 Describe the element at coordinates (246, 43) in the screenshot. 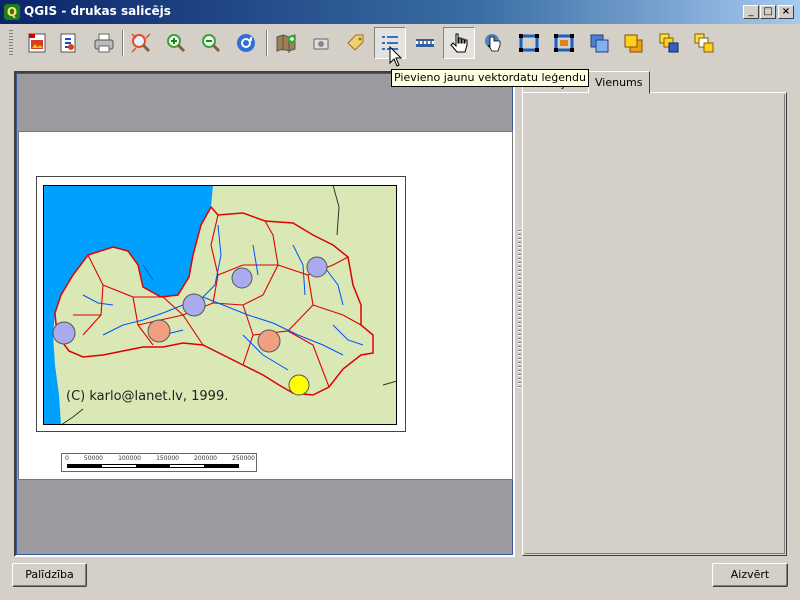

I see `refresh-icon` at that location.